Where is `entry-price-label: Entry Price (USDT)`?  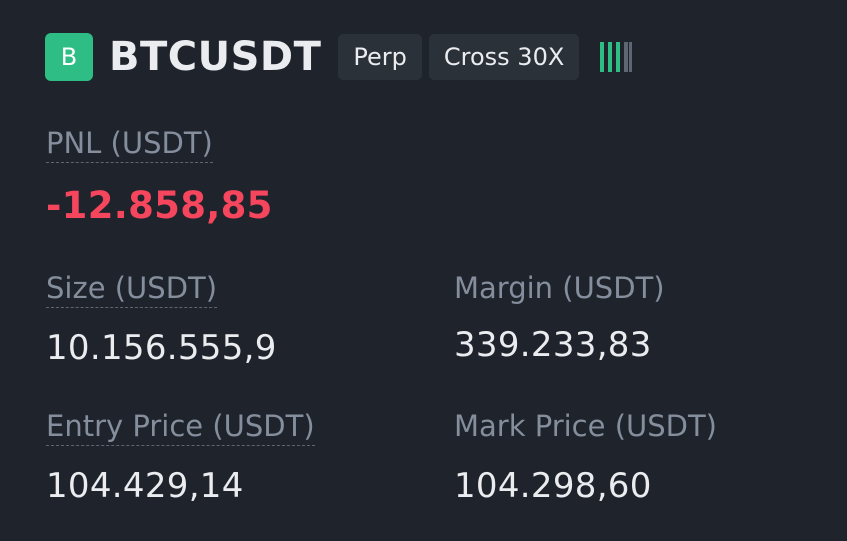 entry-price-label: Entry Price (USDT) is located at coordinates (180, 427).